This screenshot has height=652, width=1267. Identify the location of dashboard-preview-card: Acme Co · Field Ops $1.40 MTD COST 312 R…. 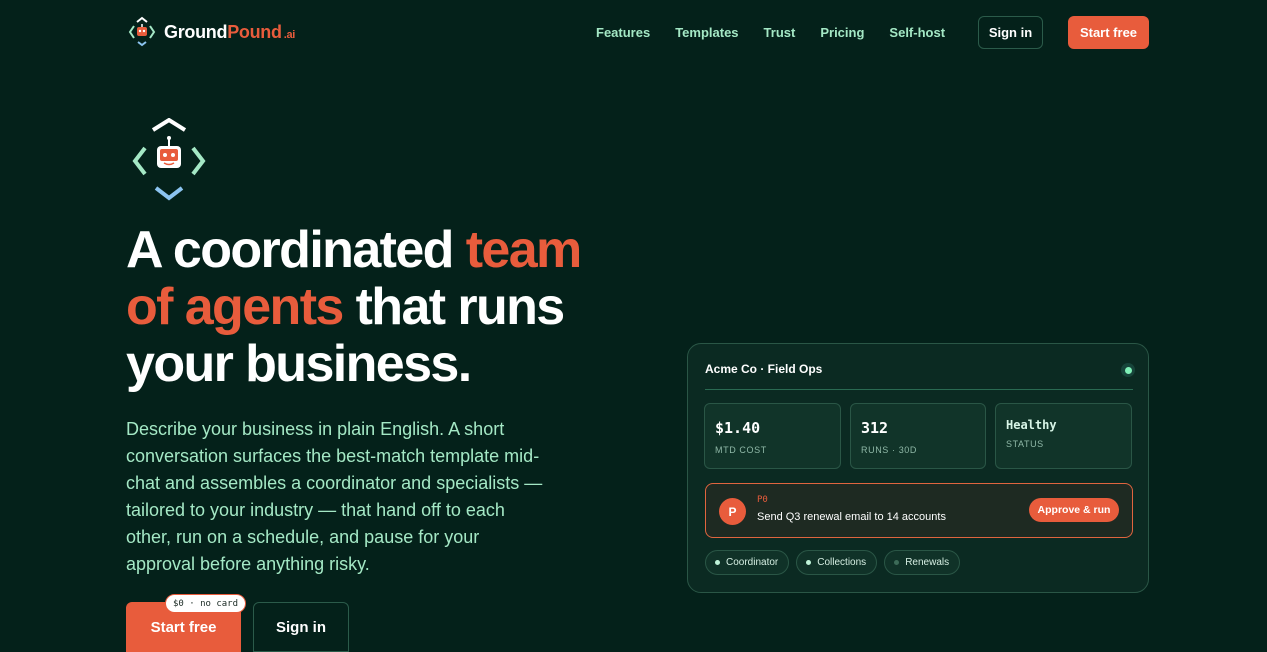
(918, 468).